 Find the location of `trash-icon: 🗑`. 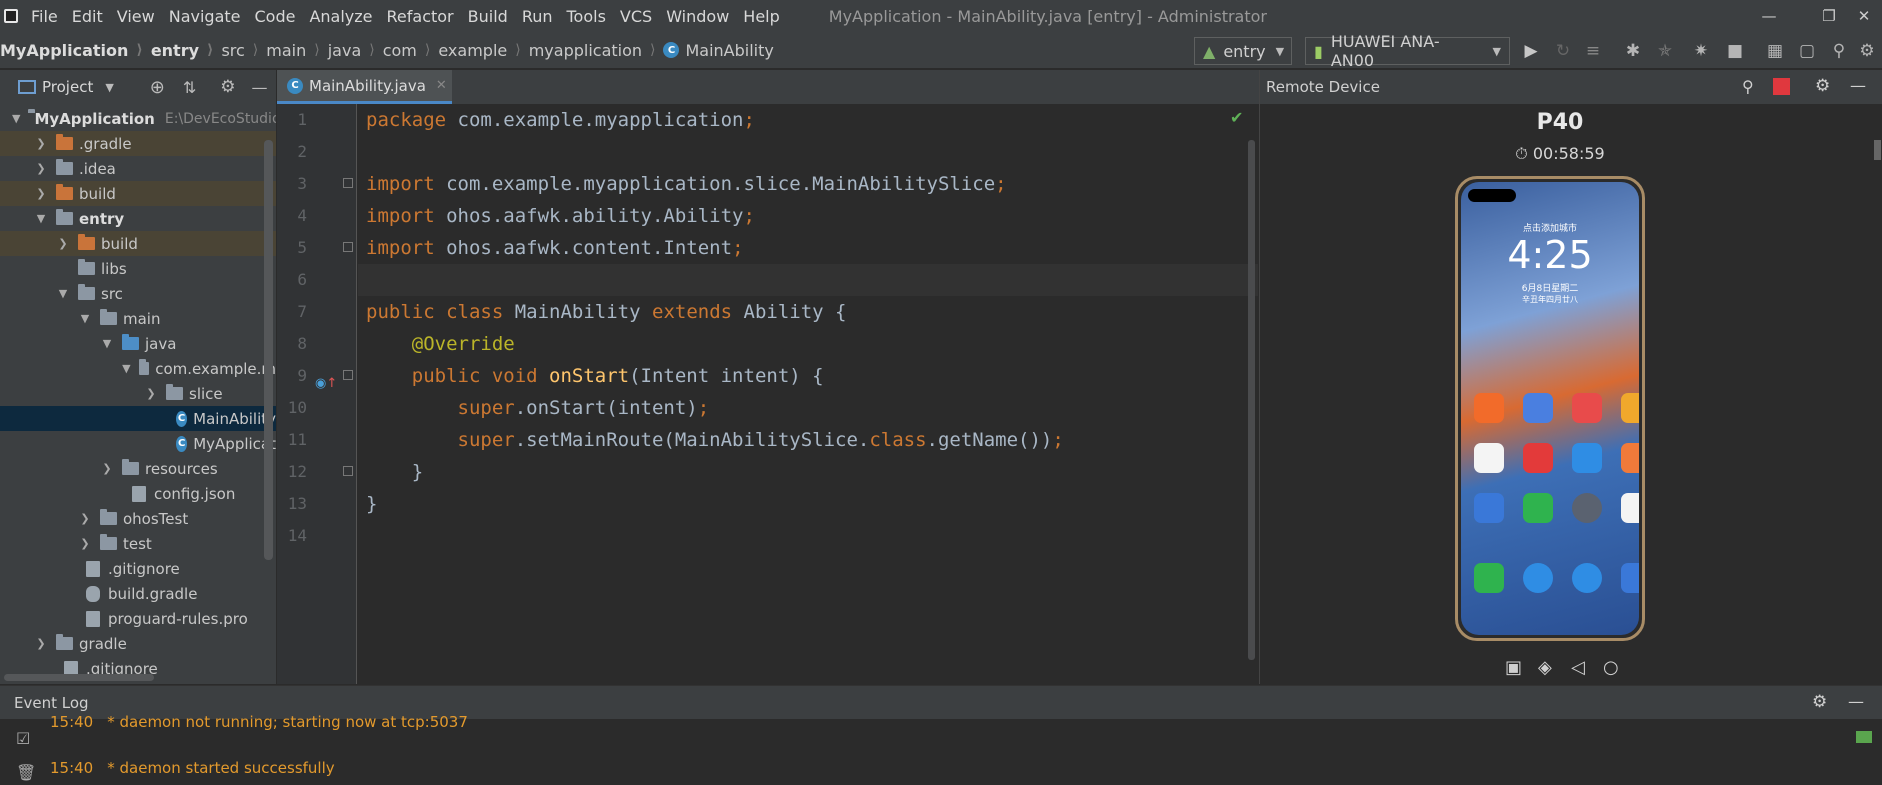

trash-icon: 🗑 is located at coordinates (26, 772).